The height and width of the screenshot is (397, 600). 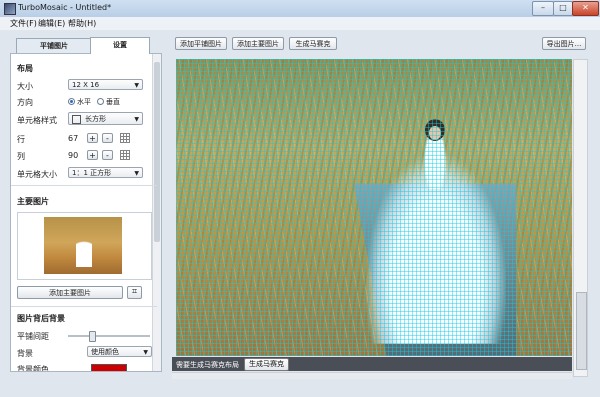 What do you see at coordinates (37, 174) in the screenshot?
I see `cell-size-label: 单元格大小` at bounding box center [37, 174].